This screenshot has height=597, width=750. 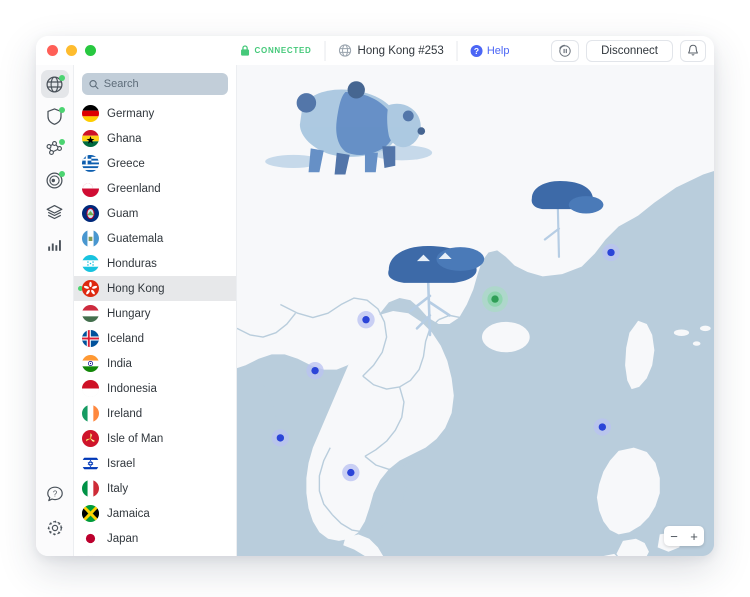 I want to click on help-link-cell: ? Help, so click(x=489, y=50).